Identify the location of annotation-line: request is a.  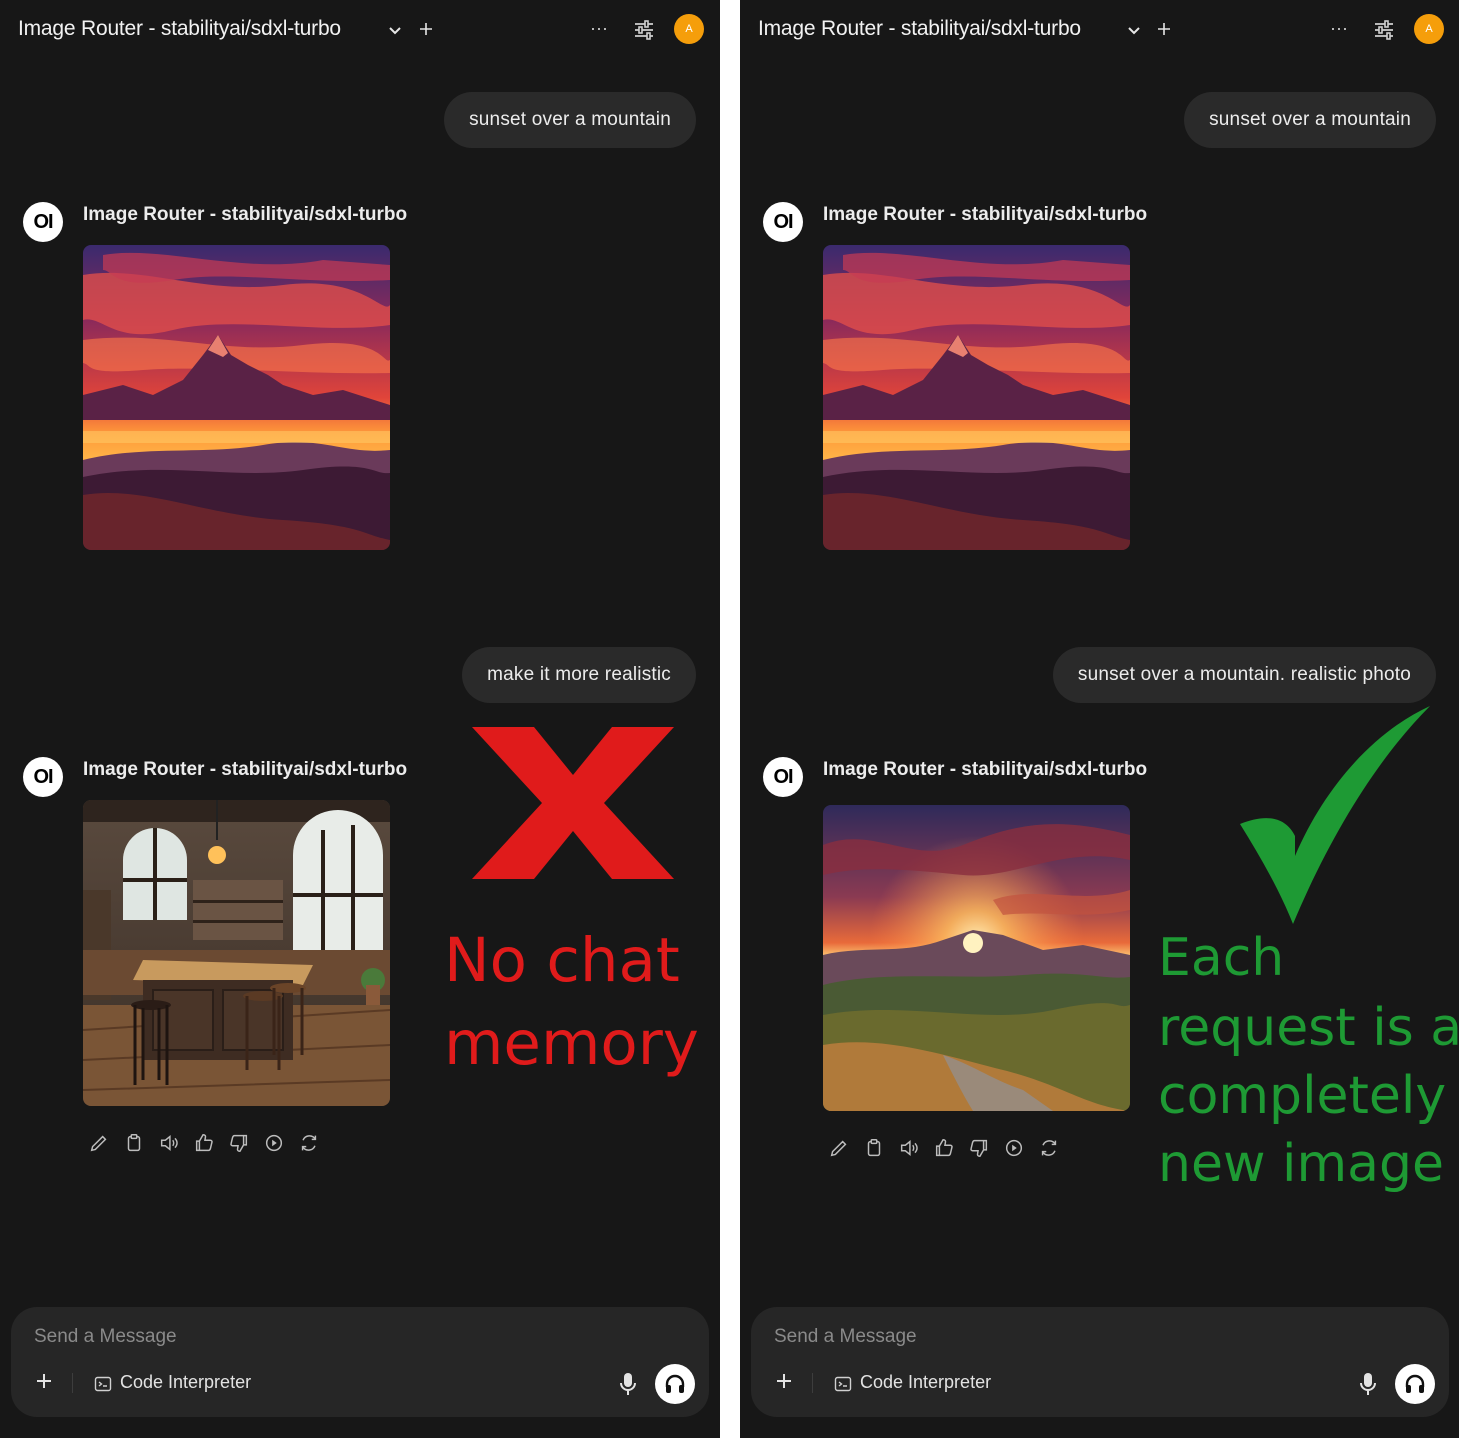
(1308, 1028).